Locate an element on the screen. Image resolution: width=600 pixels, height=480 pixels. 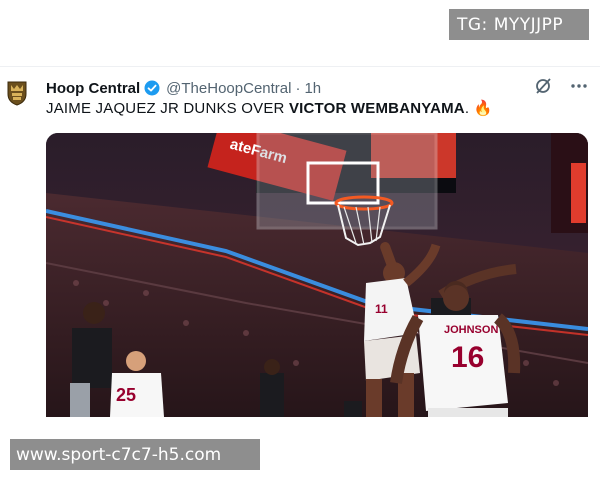
tweet-header: Hoop Central @TheHoopCentral · 1h is located at coordinates (318, 88).